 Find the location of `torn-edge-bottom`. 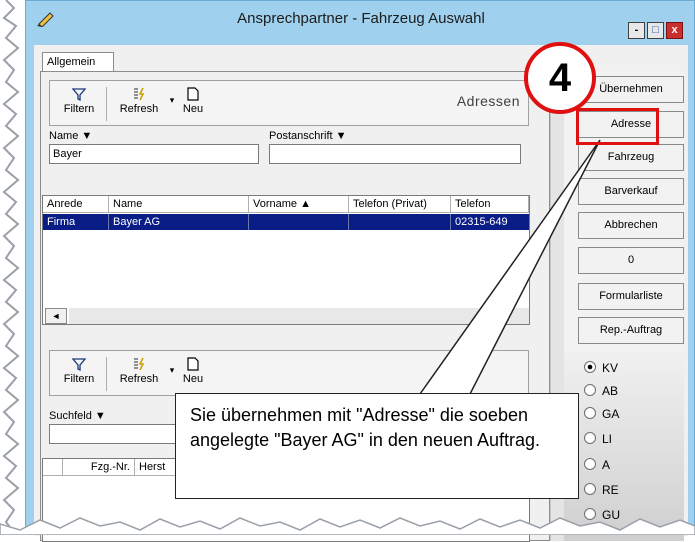

torn-edge-bottom is located at coordinates (347, 526).